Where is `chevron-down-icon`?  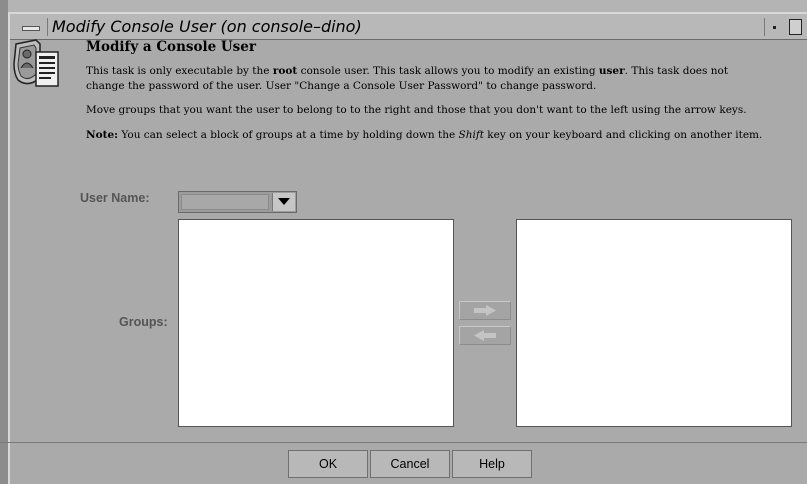
chevron-down-icon is located at coordinates (284, 201).